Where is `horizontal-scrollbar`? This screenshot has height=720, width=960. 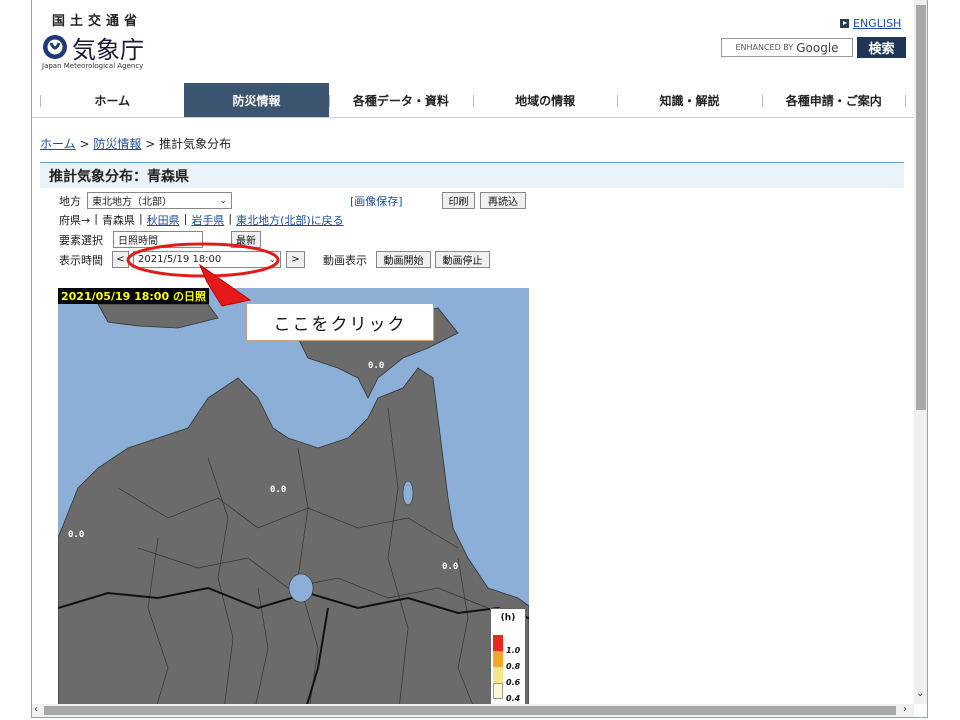
horizontal-scrollbar is located at coordinates (473, 710).